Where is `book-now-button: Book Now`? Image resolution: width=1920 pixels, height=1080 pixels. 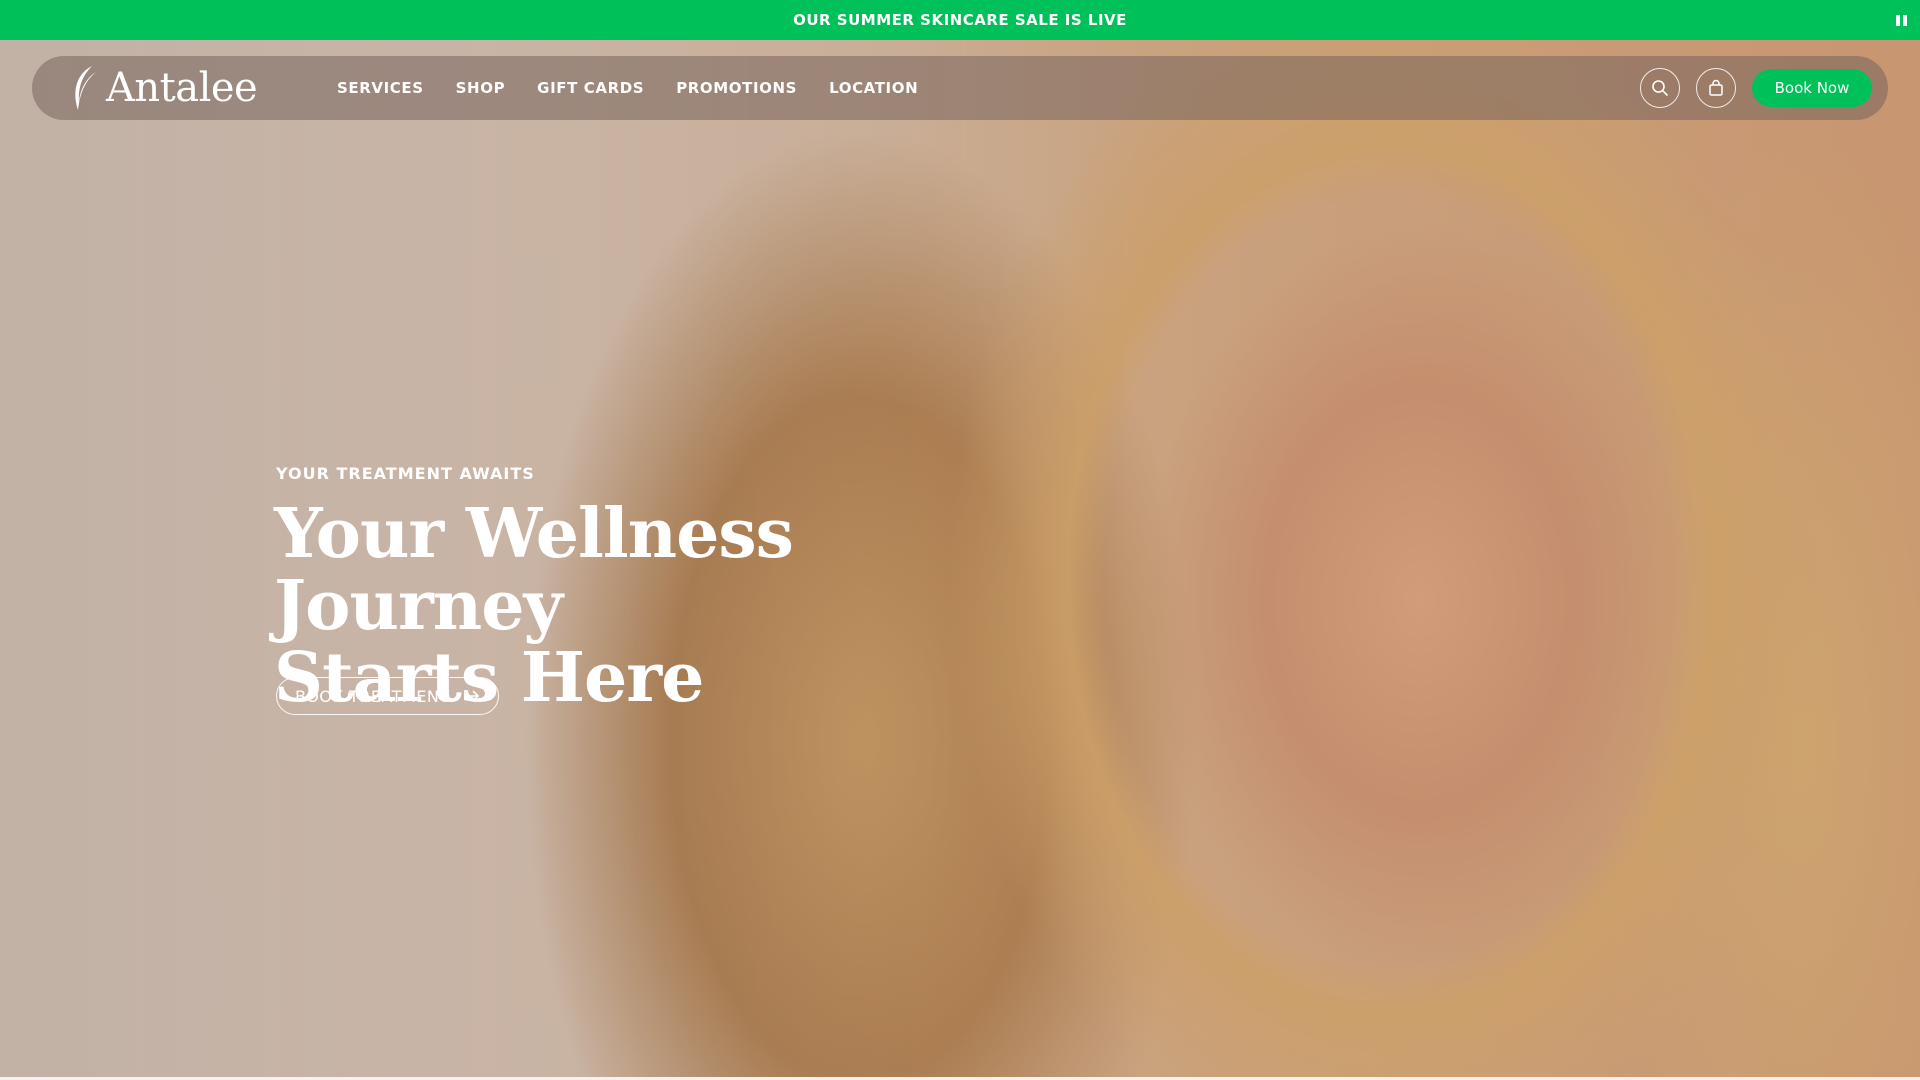 book-now-button: Book Now is located at coordinates (1812, 88).